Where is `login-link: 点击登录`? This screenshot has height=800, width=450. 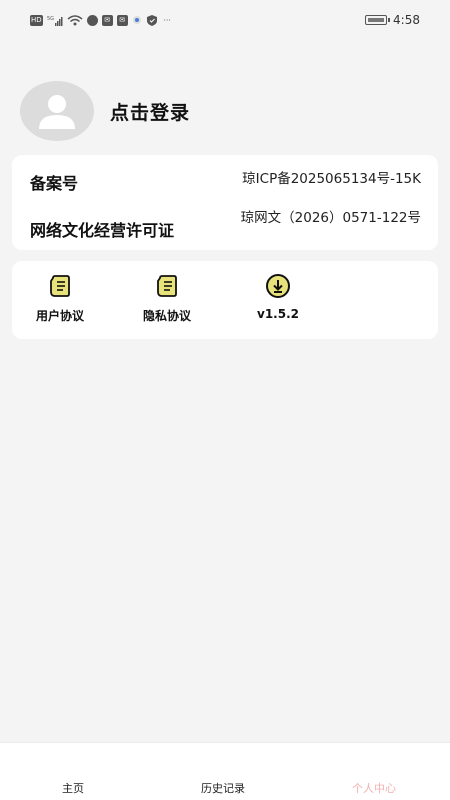 login-link: 点击登录 is located at coordinates (150, 111).